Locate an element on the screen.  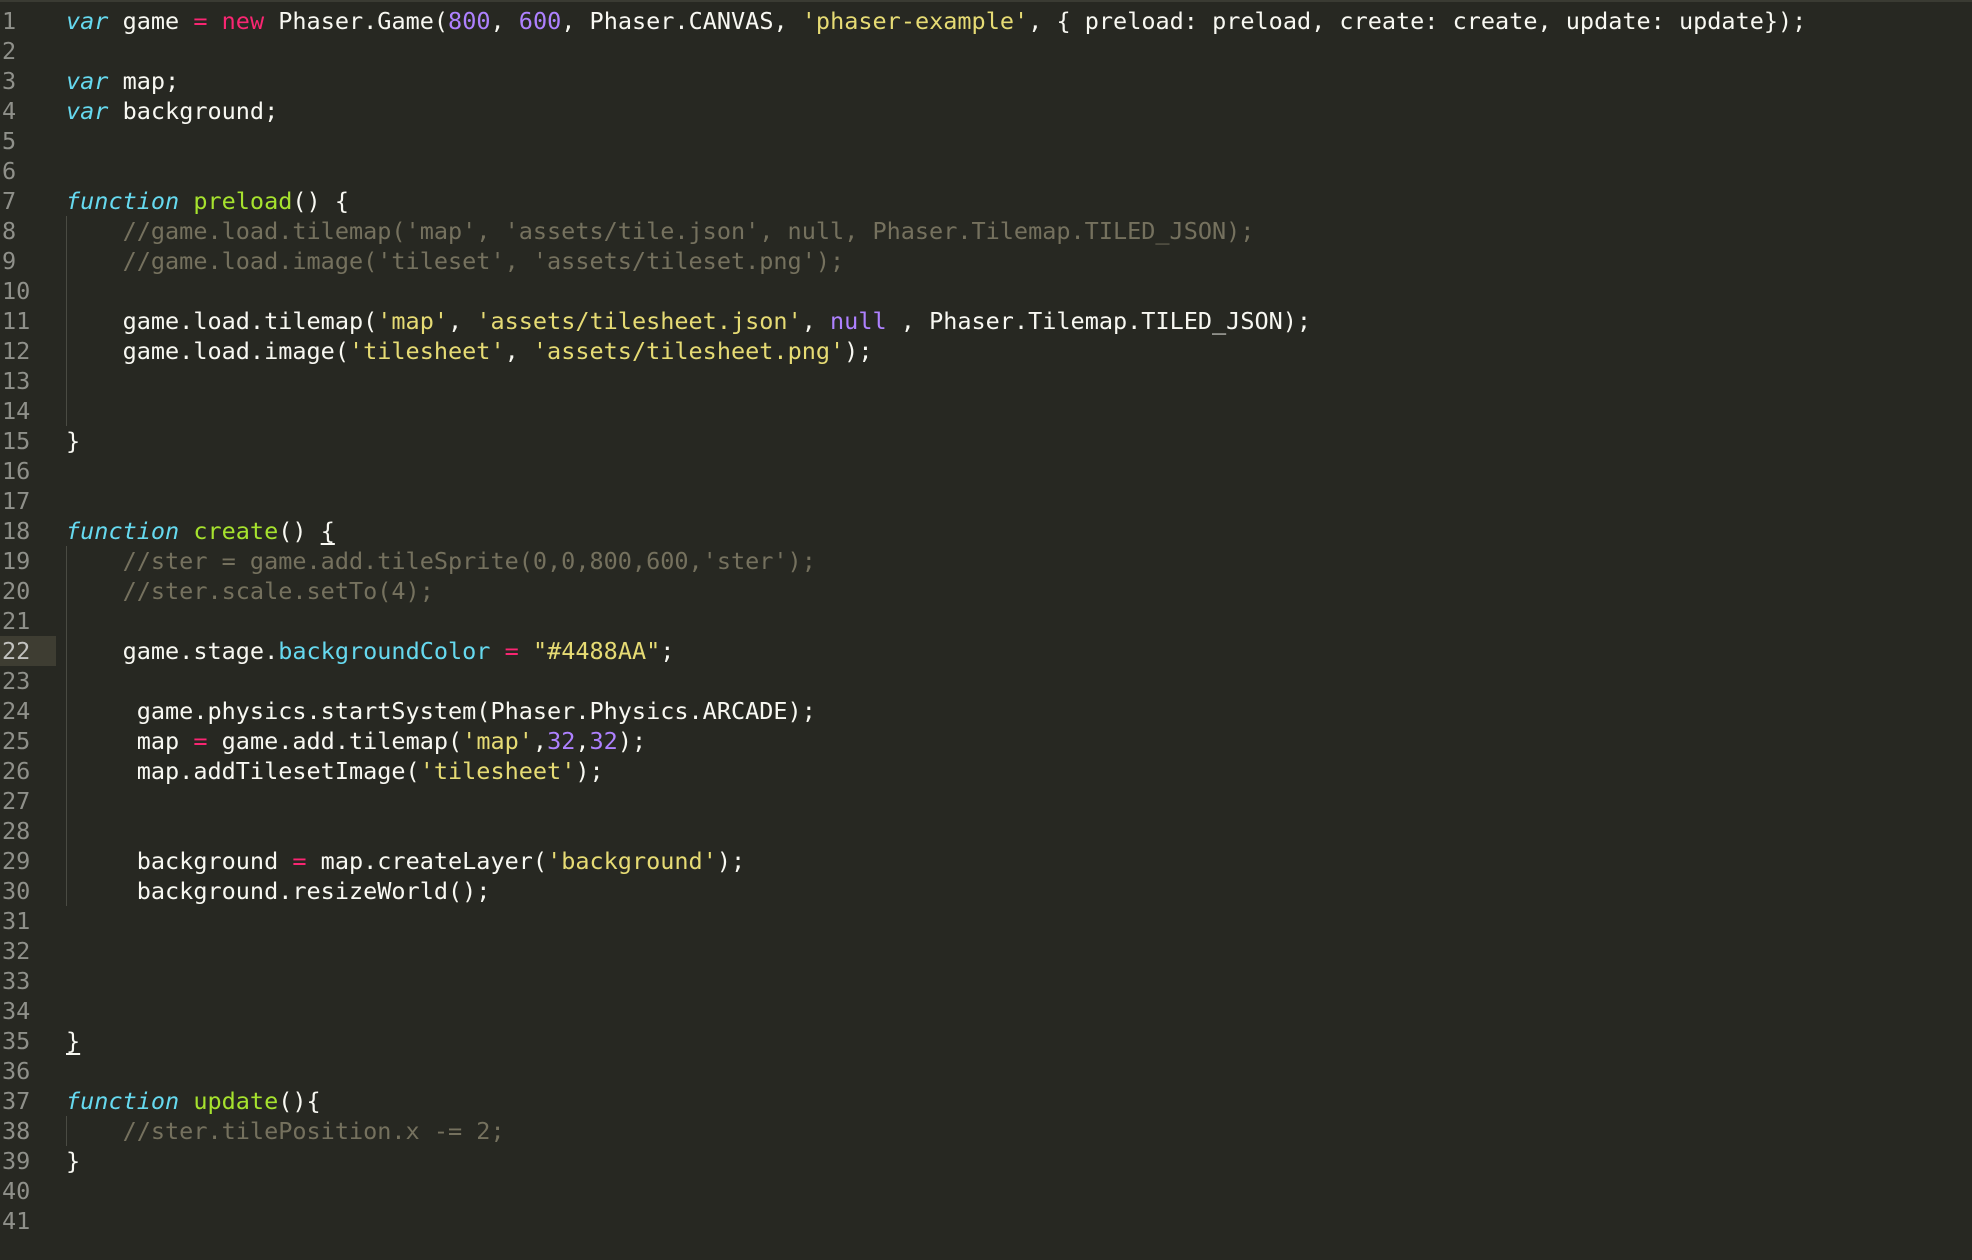
code-token: background is located at coordinates (179, 861).